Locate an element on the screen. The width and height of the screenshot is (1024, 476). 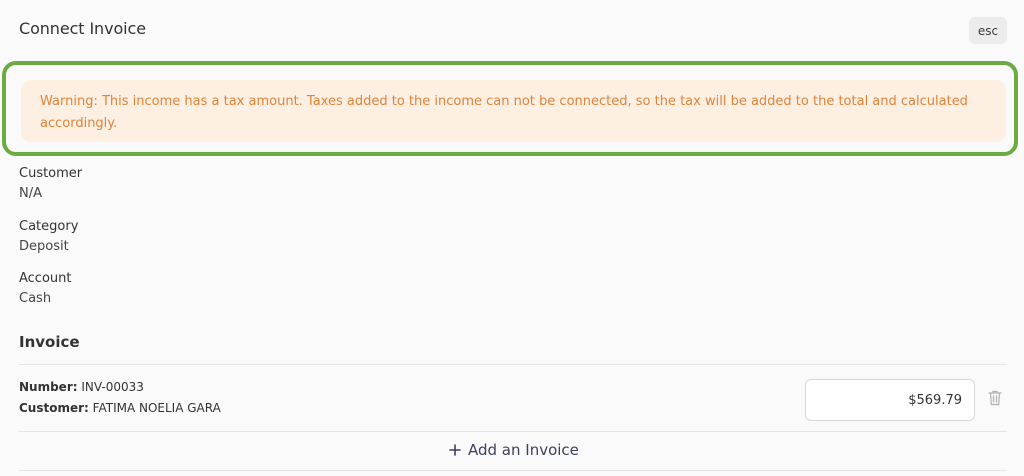
invoice-customer-label: Customer: is located at coordinates (54, 408).